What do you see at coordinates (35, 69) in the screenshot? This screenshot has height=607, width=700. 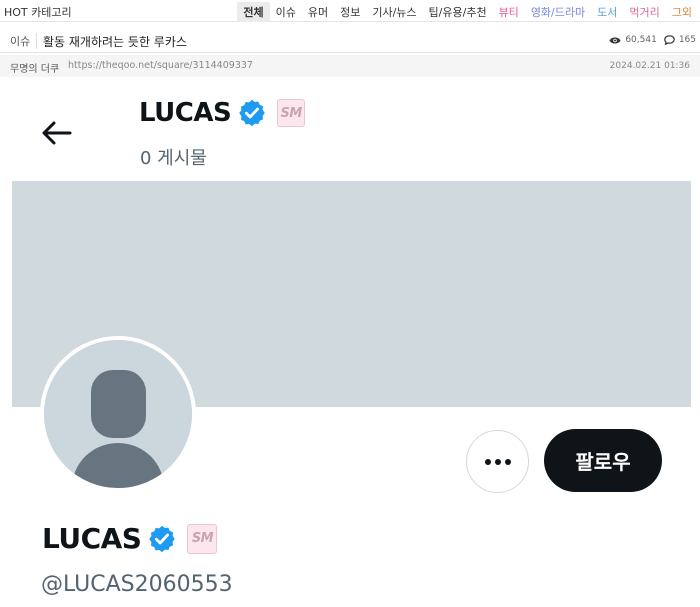 I see `post-author: 무명의 더쿠` at bounding box center [35, 69].